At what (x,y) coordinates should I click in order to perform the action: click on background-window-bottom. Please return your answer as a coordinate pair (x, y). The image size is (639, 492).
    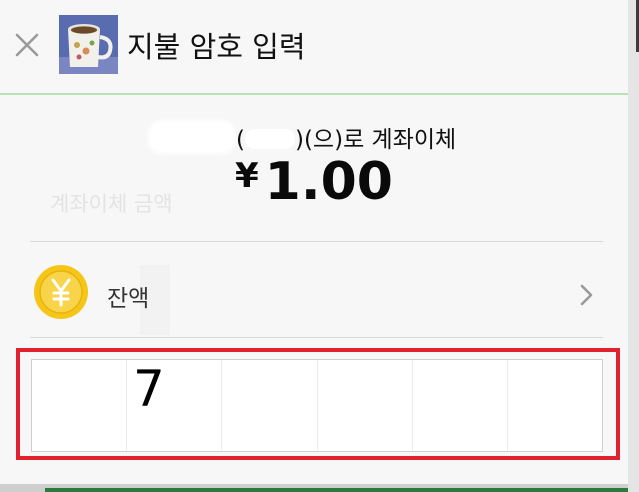
    Looking at the image, I should click on (314, 488).